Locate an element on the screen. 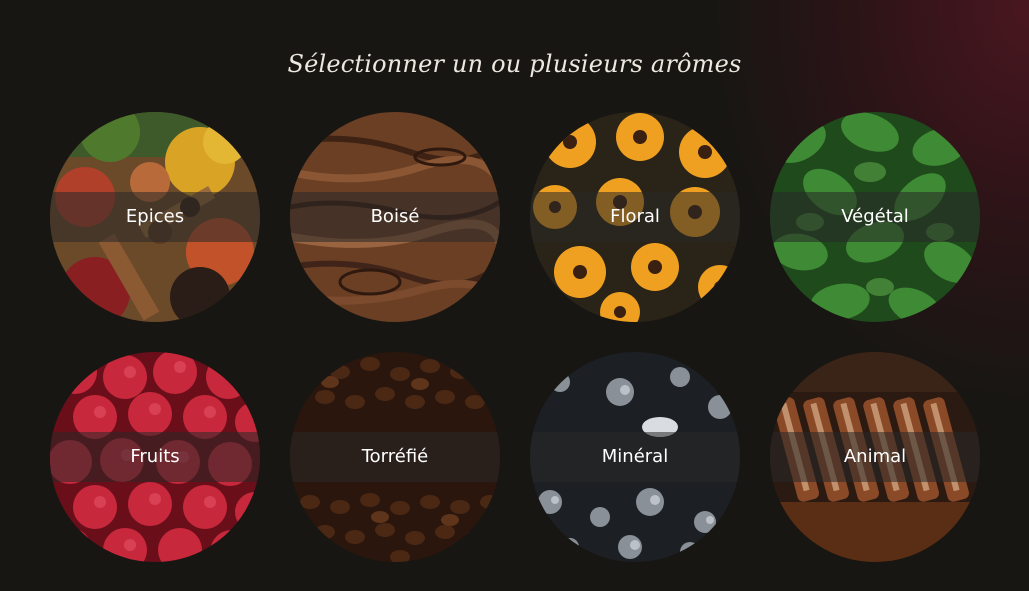 Image resolution: width=1029 pixels, height=591 pixels. aroma-option-floral: Floral is located at coordinates (635, 217).